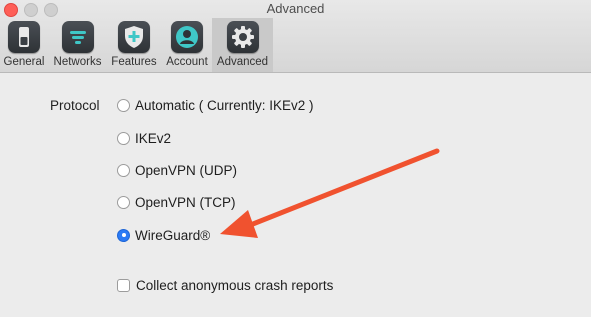 Image resolution: width=591 pixels, height=317 pixels. What do you see at coordinates (330, 193) in the screenshot?
I see `annotation-arrow-icon` at bounding box center [330, 193].